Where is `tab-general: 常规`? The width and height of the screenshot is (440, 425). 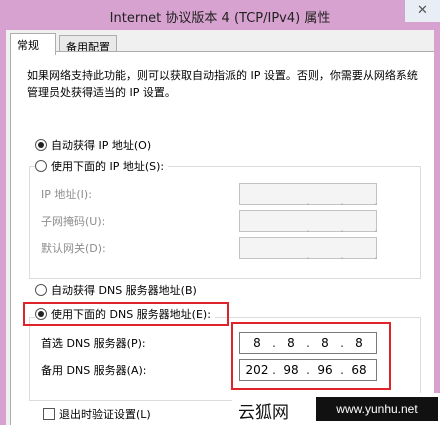 tab-general: 常规 is located at coordinates (33, 44).